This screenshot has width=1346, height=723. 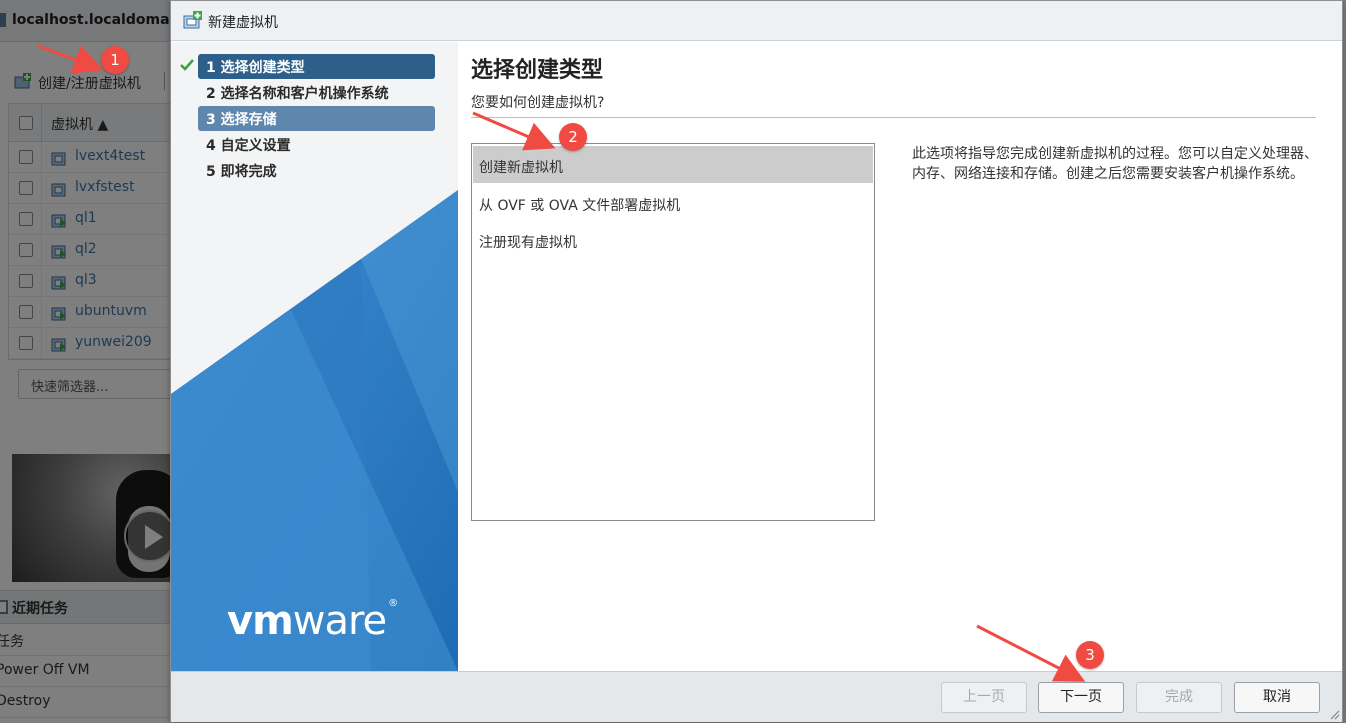 What do you see at coordinates (339, 621) in the screenshot?
I see `vmware-logo-light: ware` at bounding box center [339, 621].